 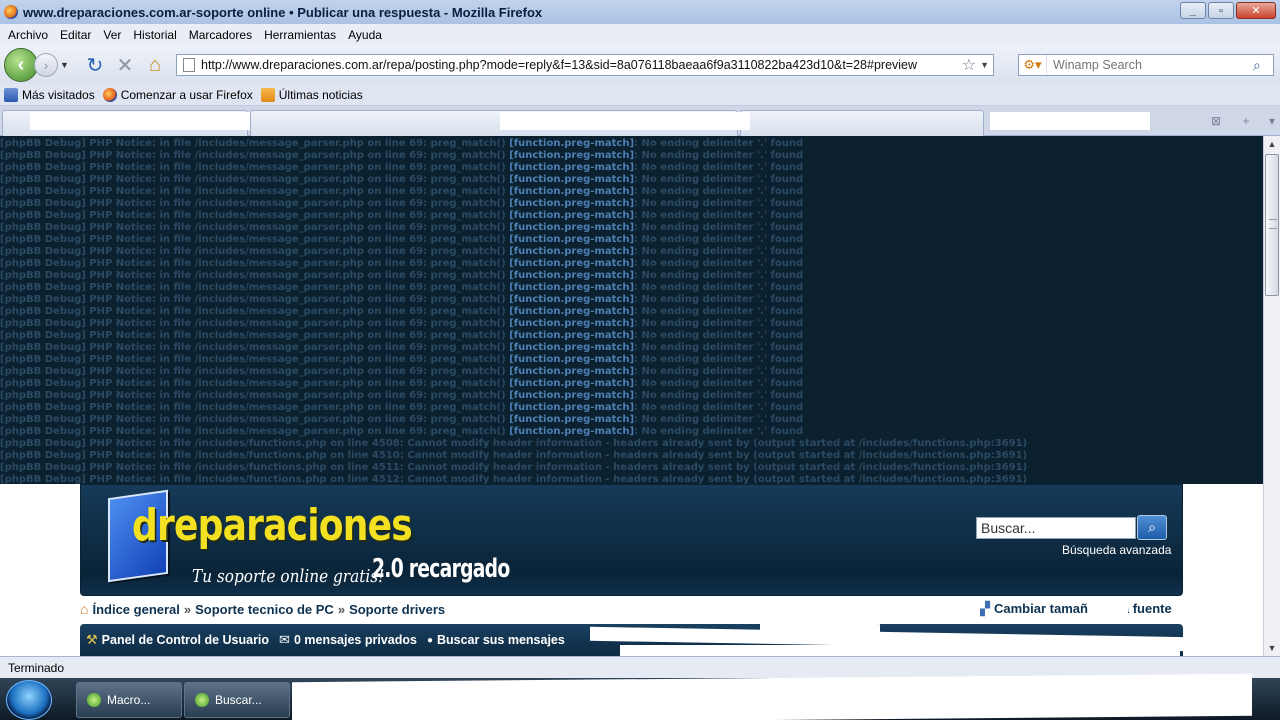 What do you see at coordinates (154, 35) in the screenshot?
I see `menu-historial: Historial` at bounding box center [154, 35].